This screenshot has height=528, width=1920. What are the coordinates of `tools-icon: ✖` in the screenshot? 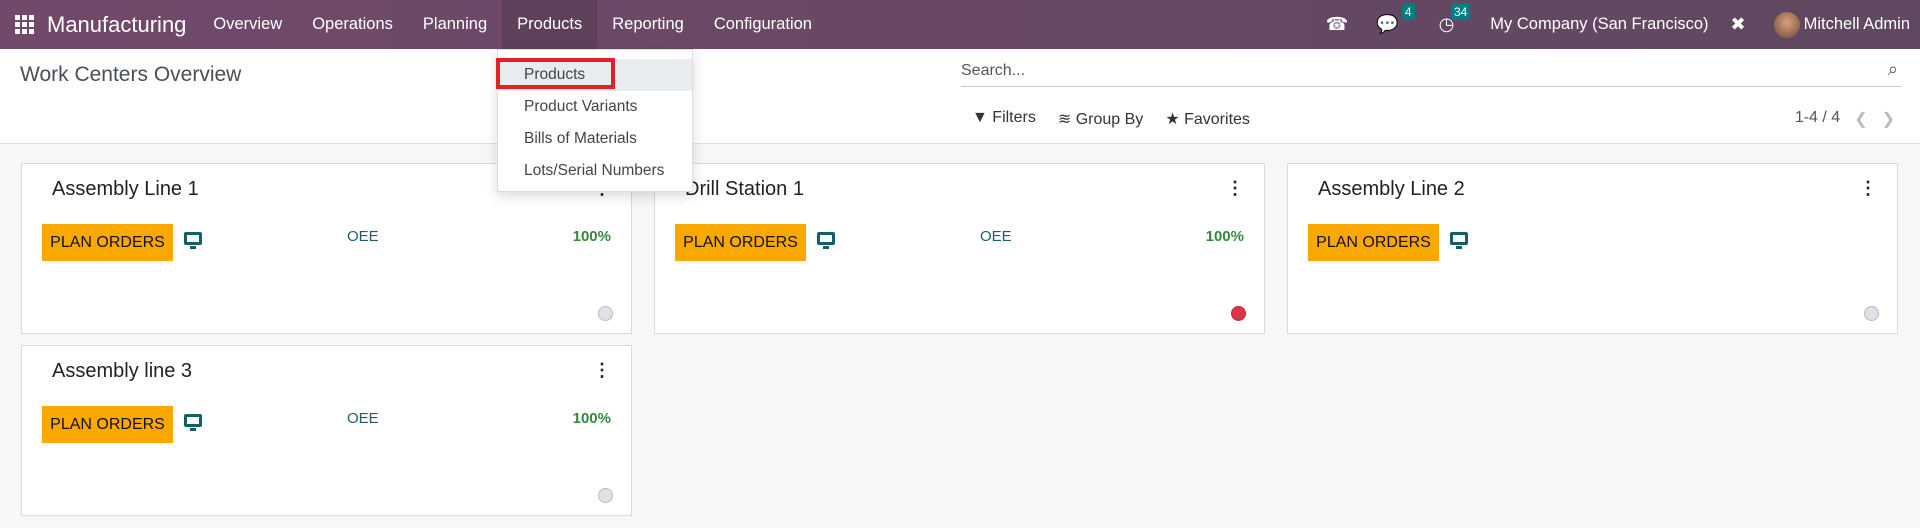 It's located at (1738, 24).